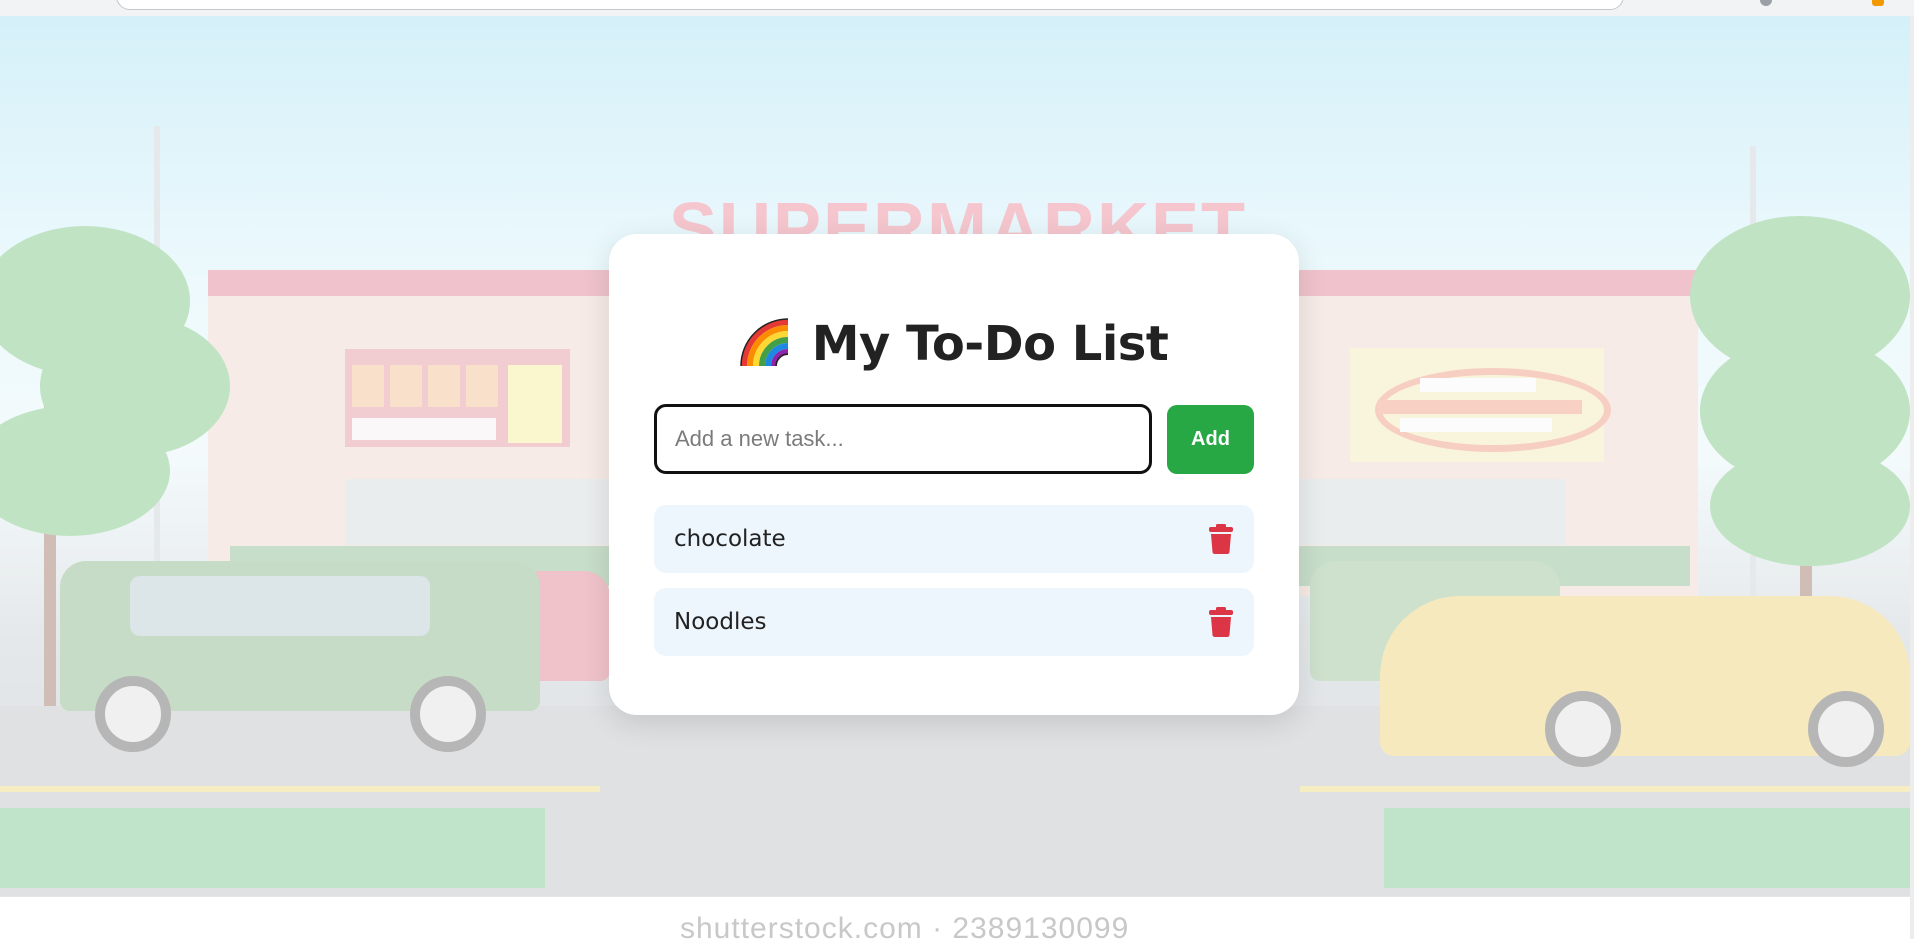  Describe the element at coordinates (1878, 3) in the screenshot. I see `extension-icon` at that location.